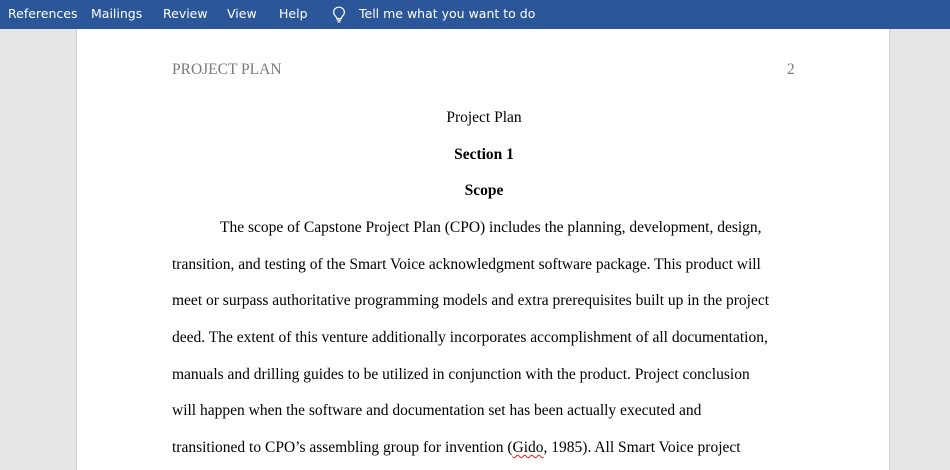 Image resolution: width=950 pixels, height=470 pixels. Describe the element at coordinates (227, 69) in the screenshot. I see `page-header-title: PROJECT PLAN` at that location.